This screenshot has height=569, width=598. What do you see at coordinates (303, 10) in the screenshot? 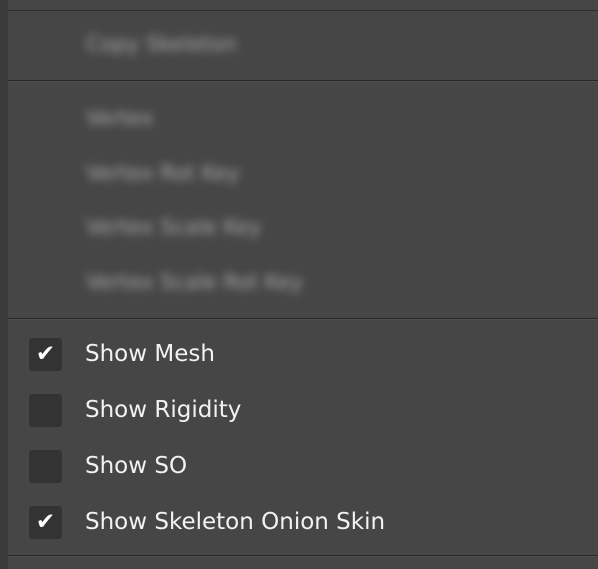
I see `menu-top-border` at bounding box center [303, 10].